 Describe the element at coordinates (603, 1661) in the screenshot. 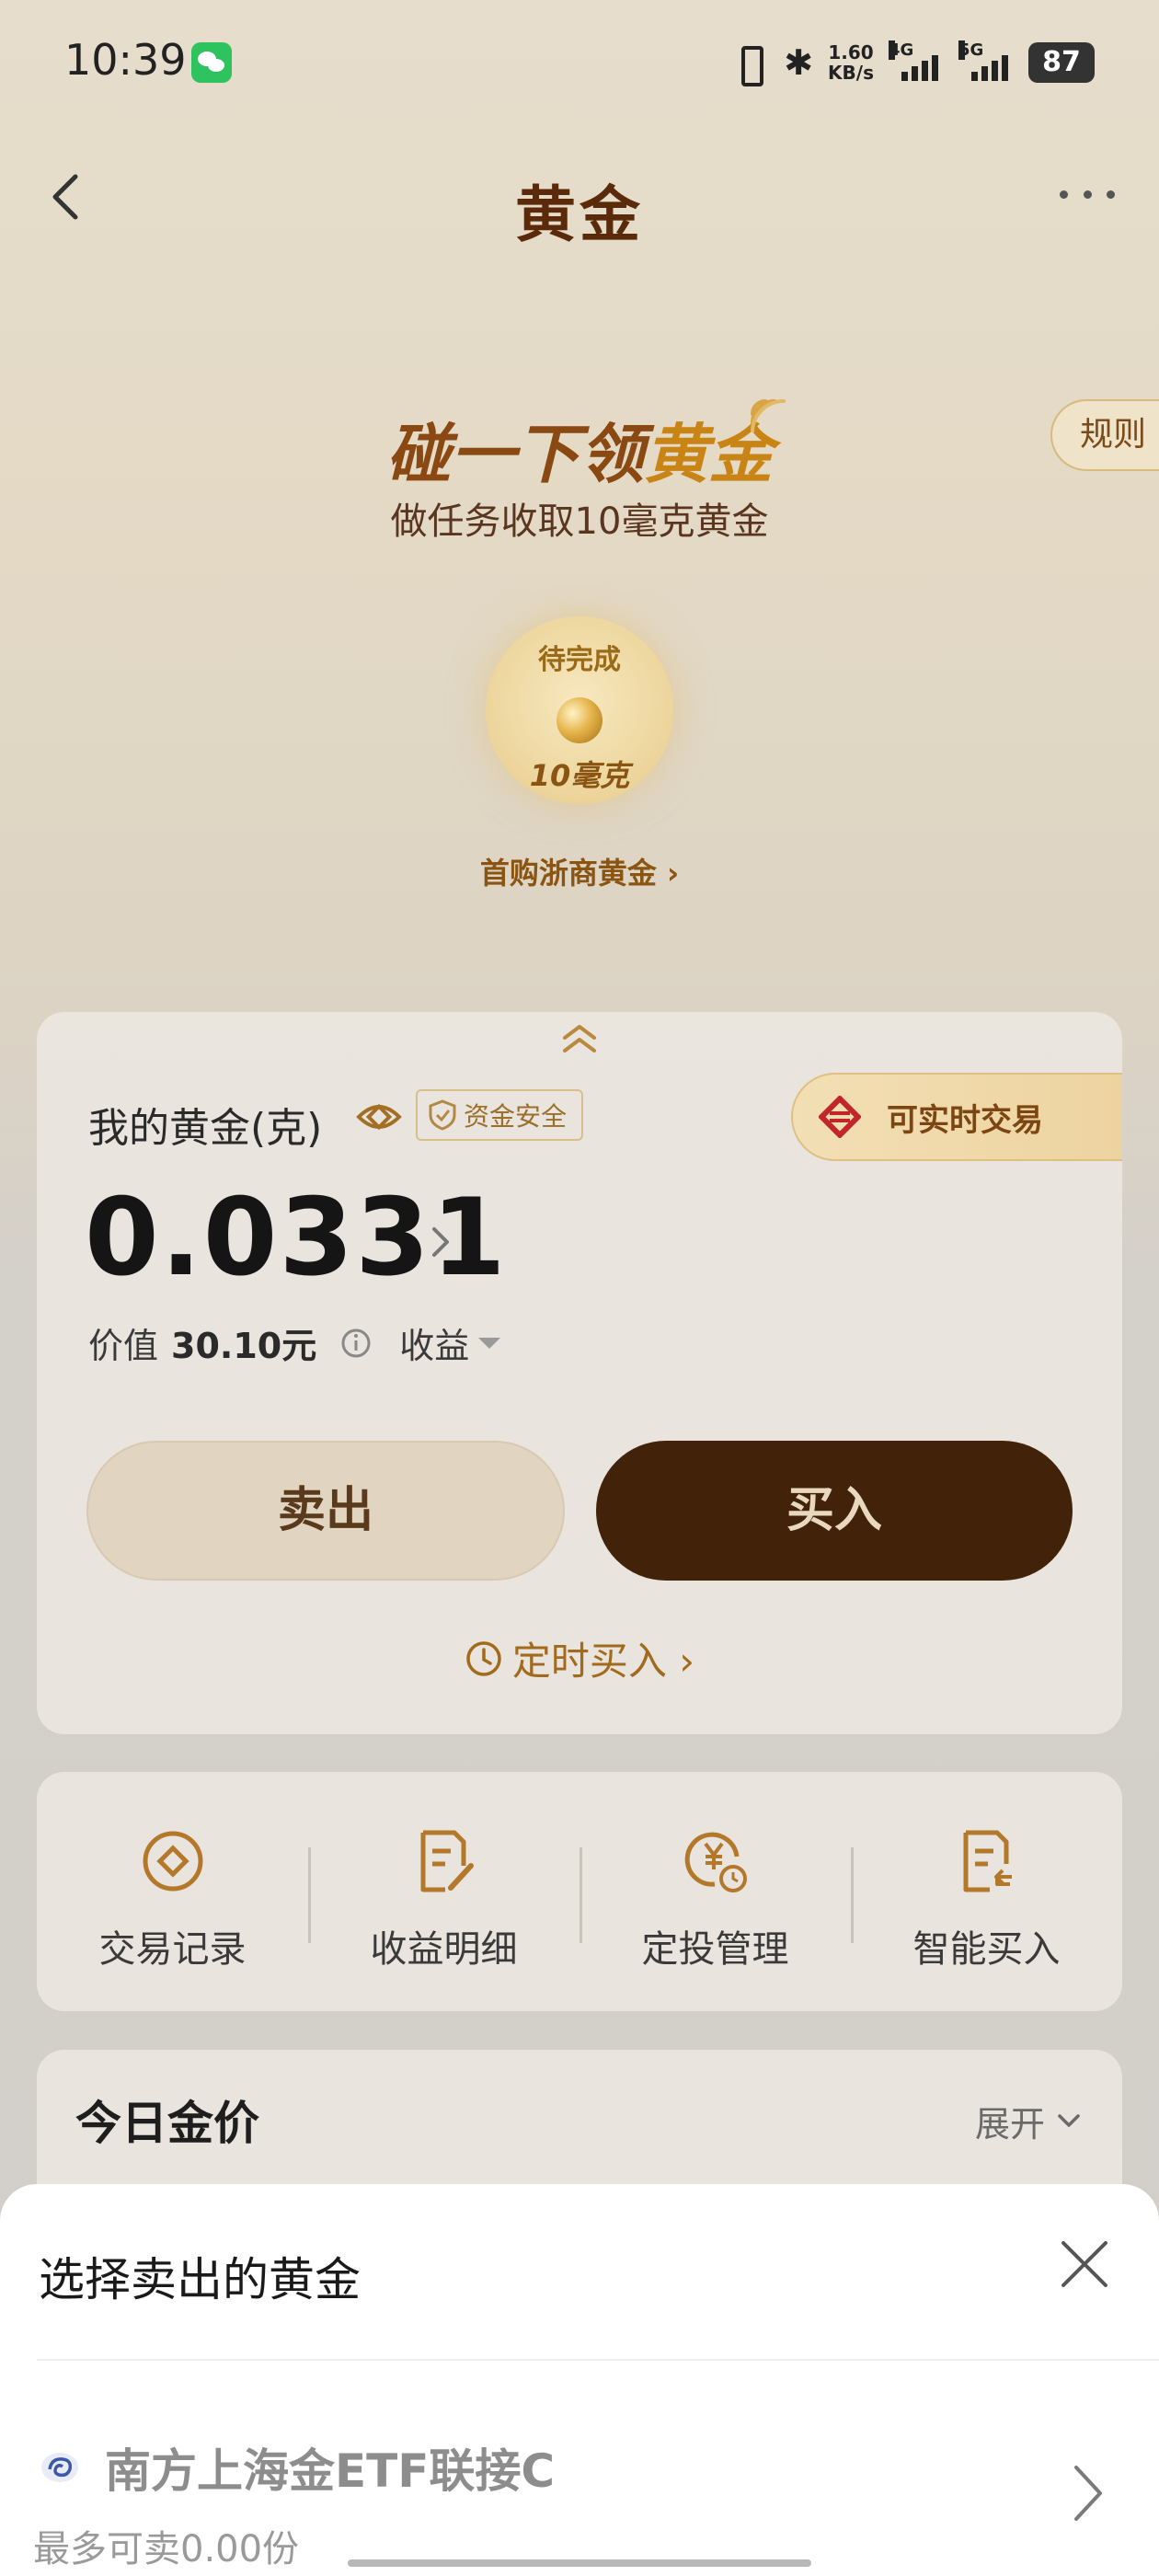

I see `scheduled-buy-label: 定时买入 ›` at that location.